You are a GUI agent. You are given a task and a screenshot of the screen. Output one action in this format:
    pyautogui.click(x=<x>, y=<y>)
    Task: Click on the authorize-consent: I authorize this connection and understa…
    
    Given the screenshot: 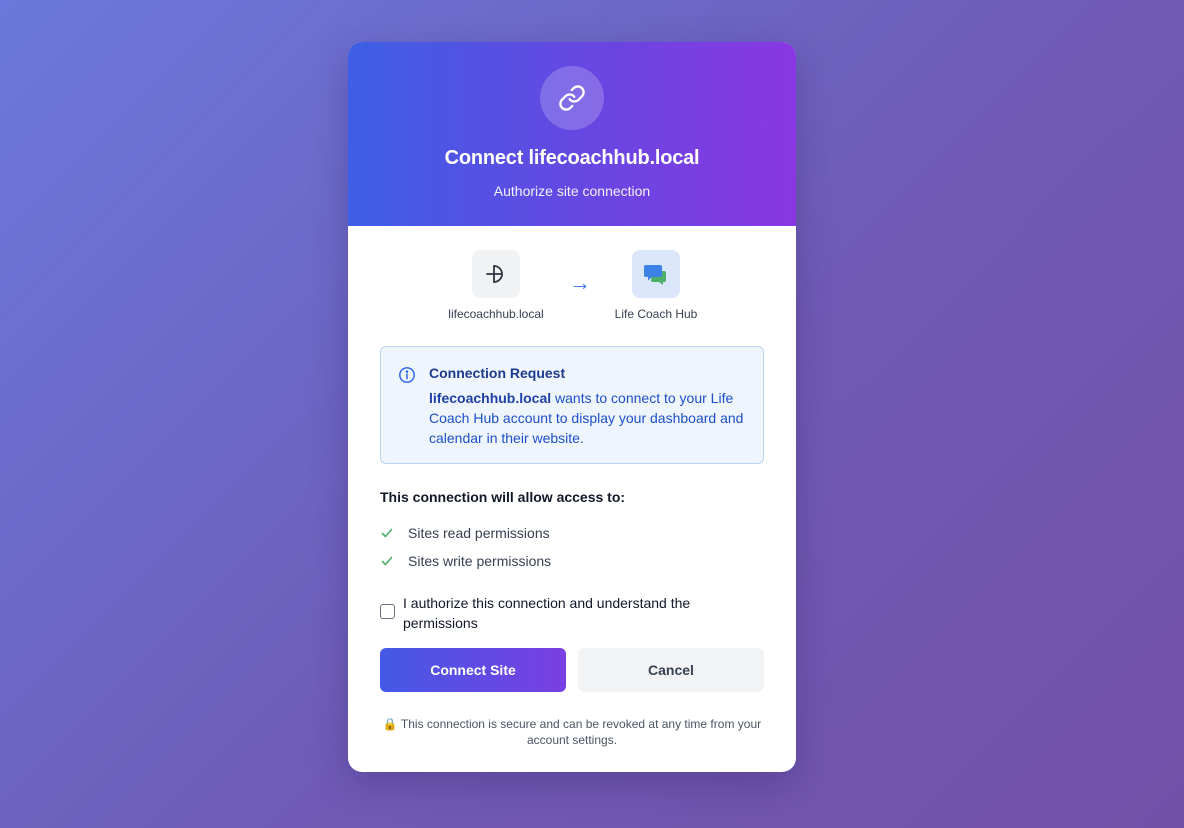 What is the action you would take?
    pyautogui.click(x=575, y=613)
    